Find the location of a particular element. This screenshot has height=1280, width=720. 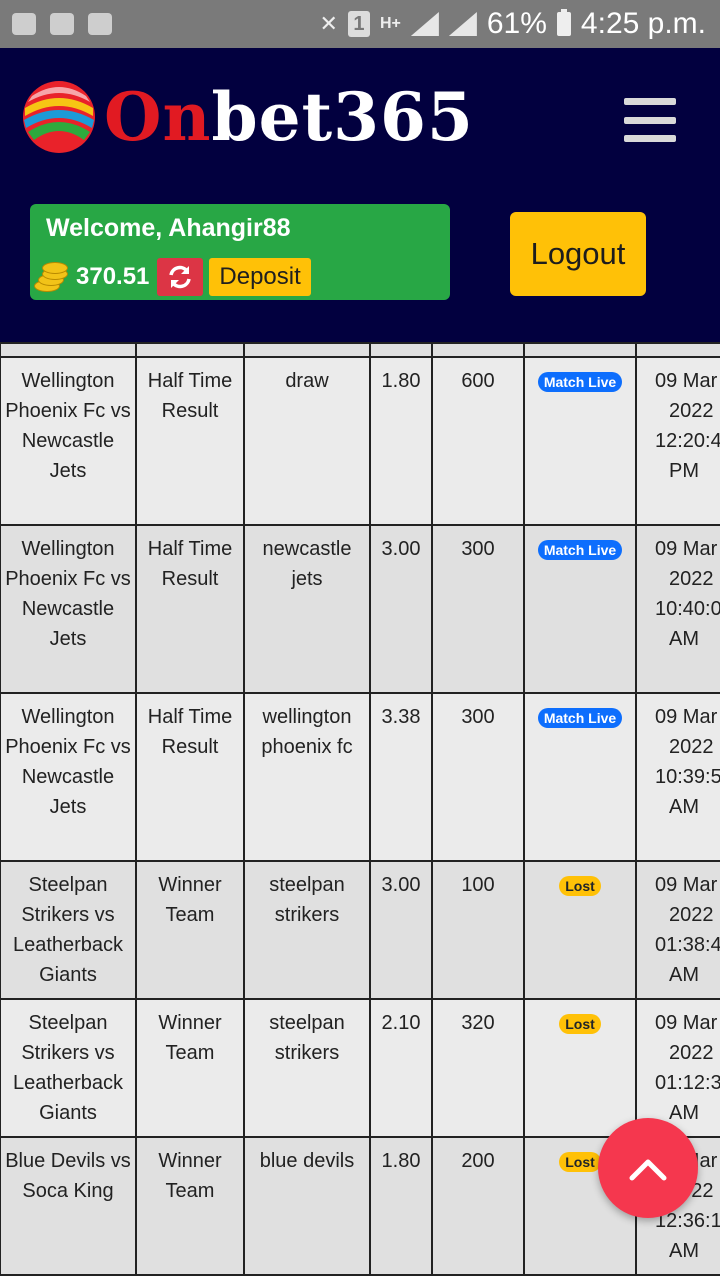

chevron-up-icon is located at coordinates (648, 1170).